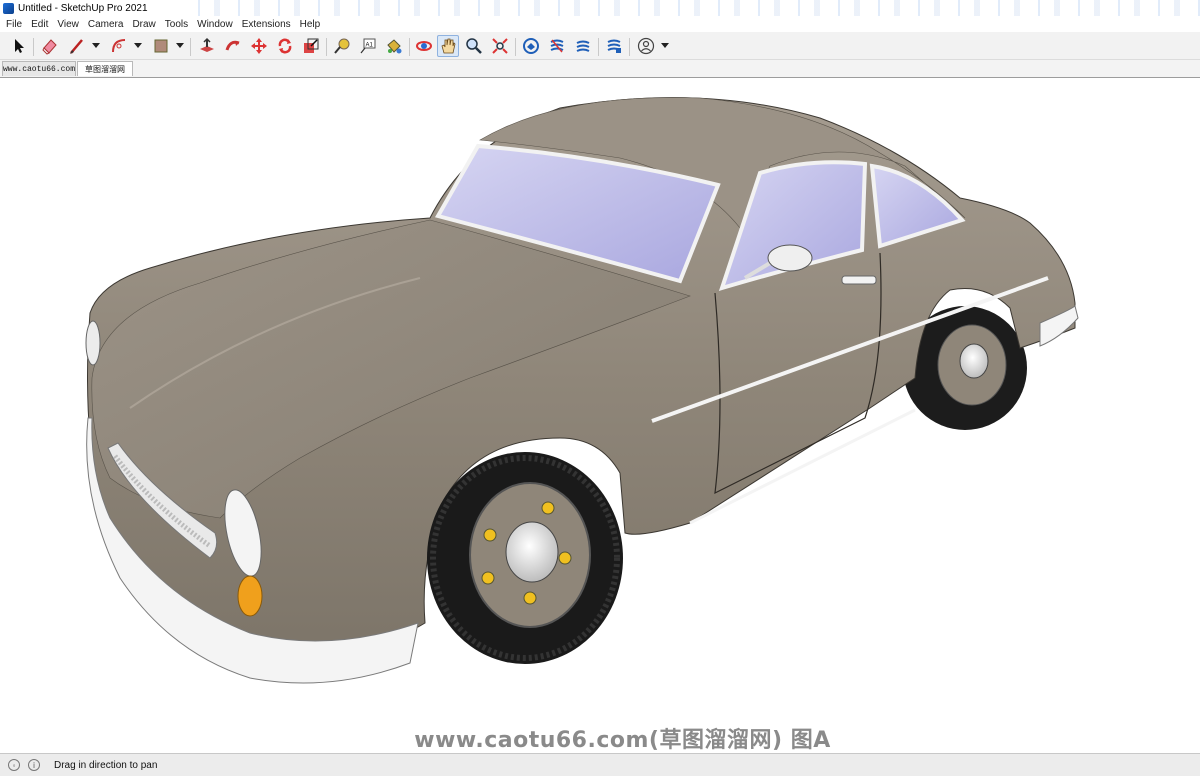 The image size is (1200, 776). I want to click on headlight-left, so click(93, 343).